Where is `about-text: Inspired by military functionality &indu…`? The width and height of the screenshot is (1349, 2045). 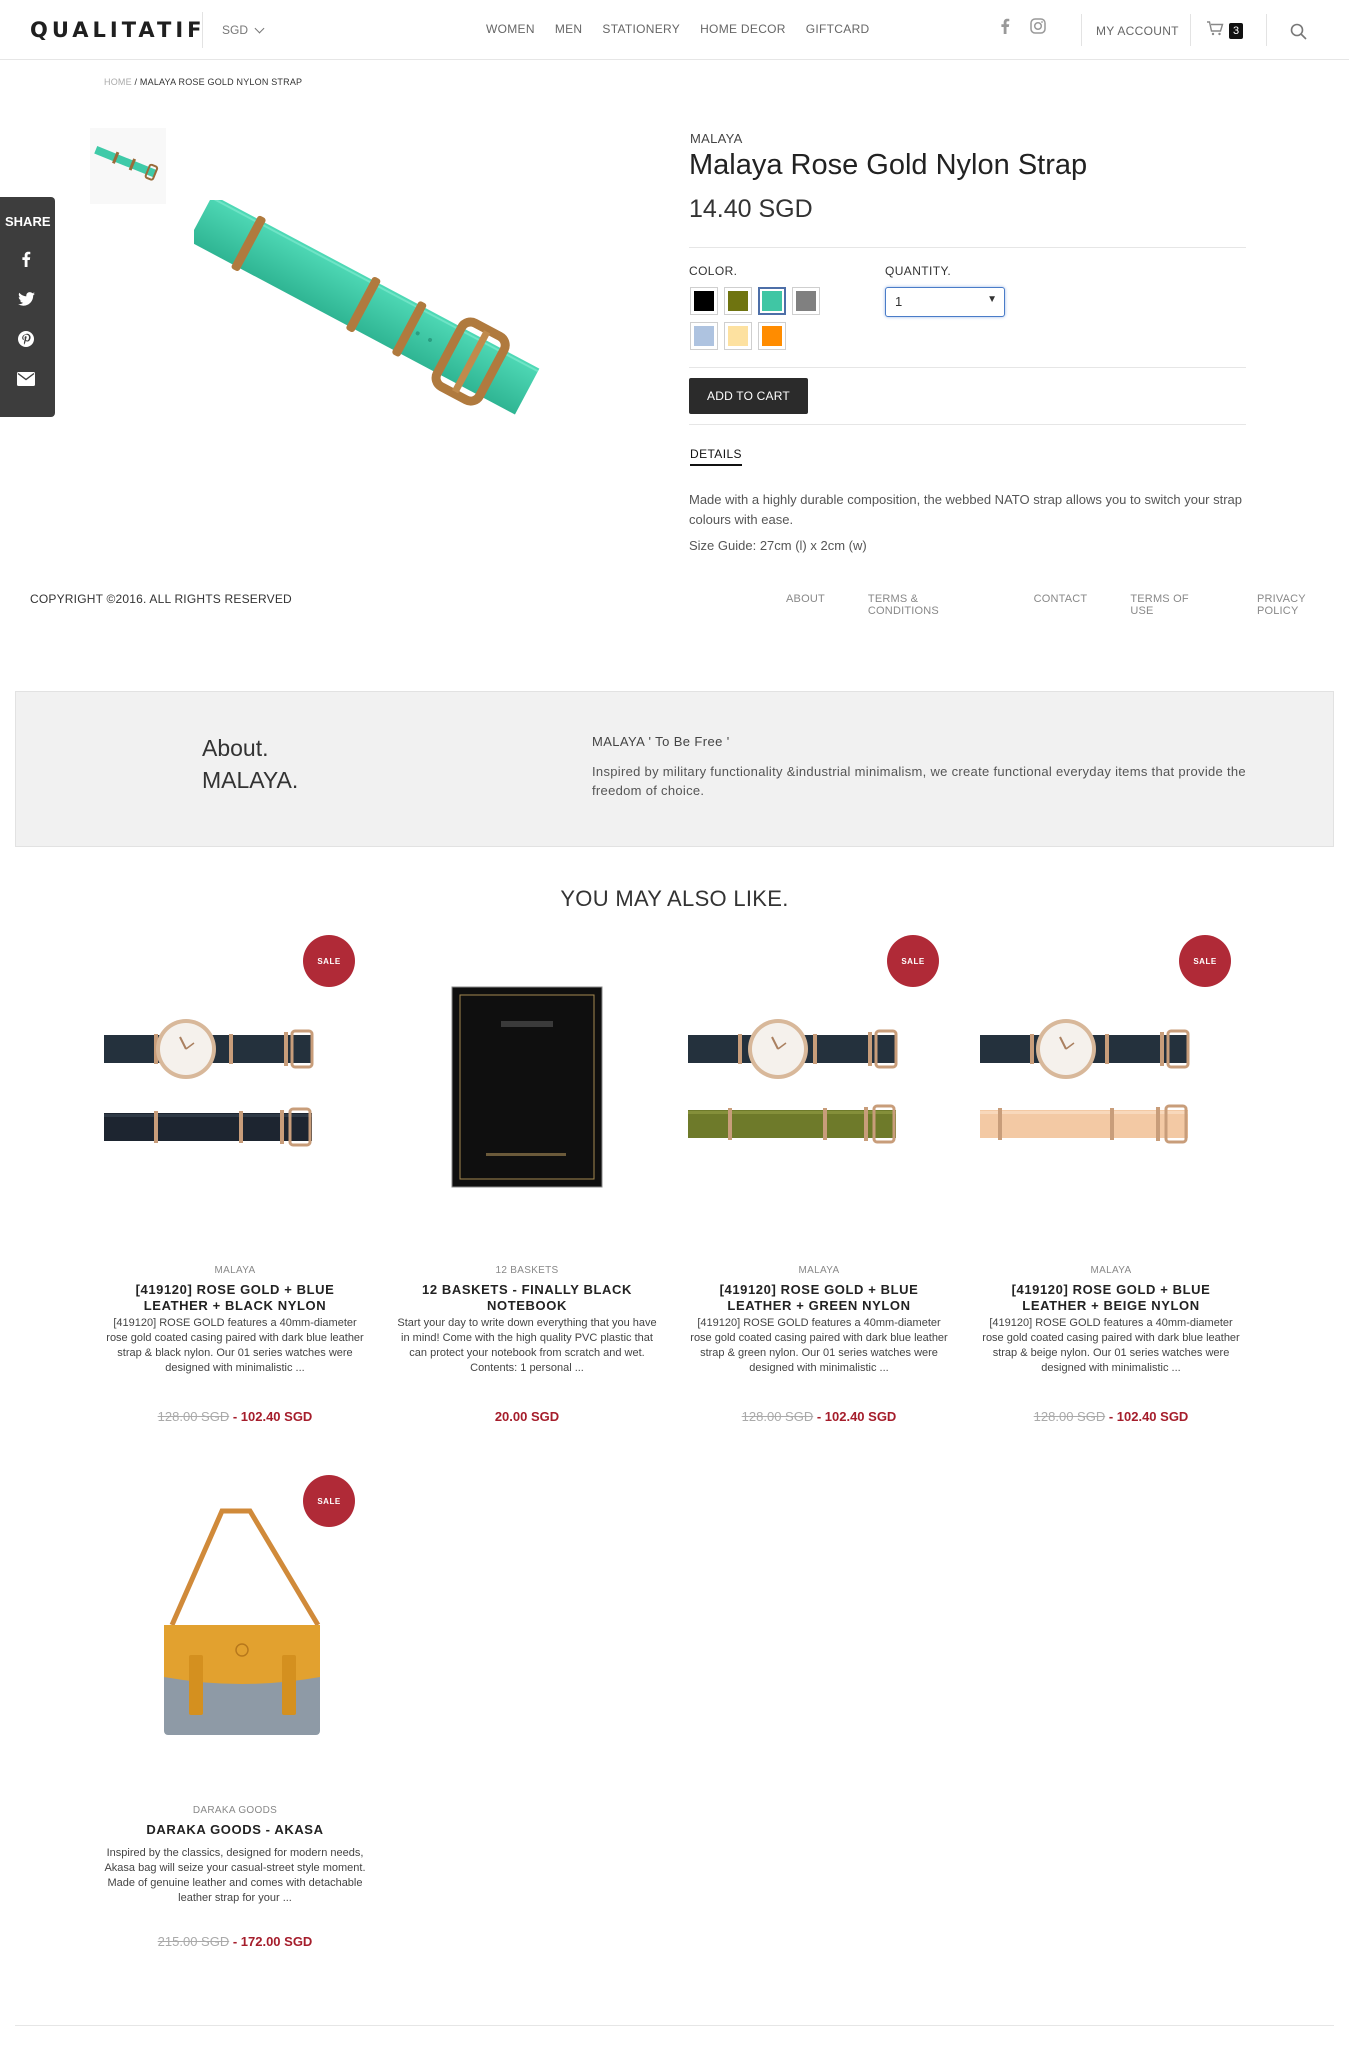
about-text: Inspired by military functionality &indu… is located at coordinates (919, 781).